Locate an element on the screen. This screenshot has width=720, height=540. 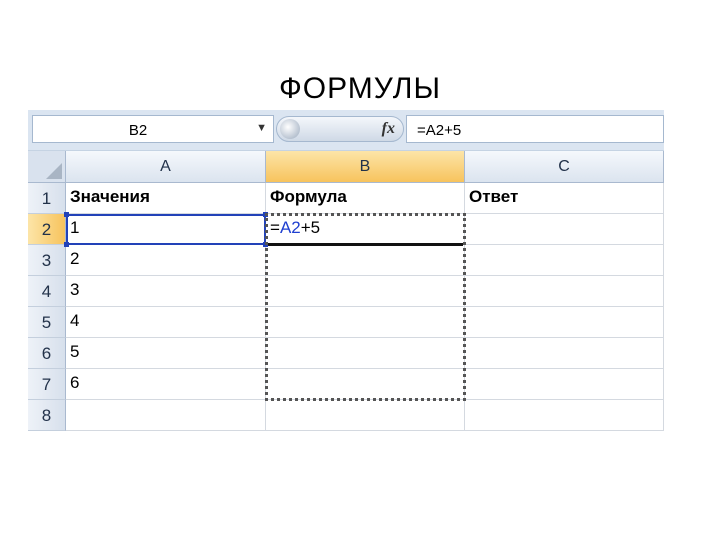
column-header-a: A is located at coordinates (166, 167).